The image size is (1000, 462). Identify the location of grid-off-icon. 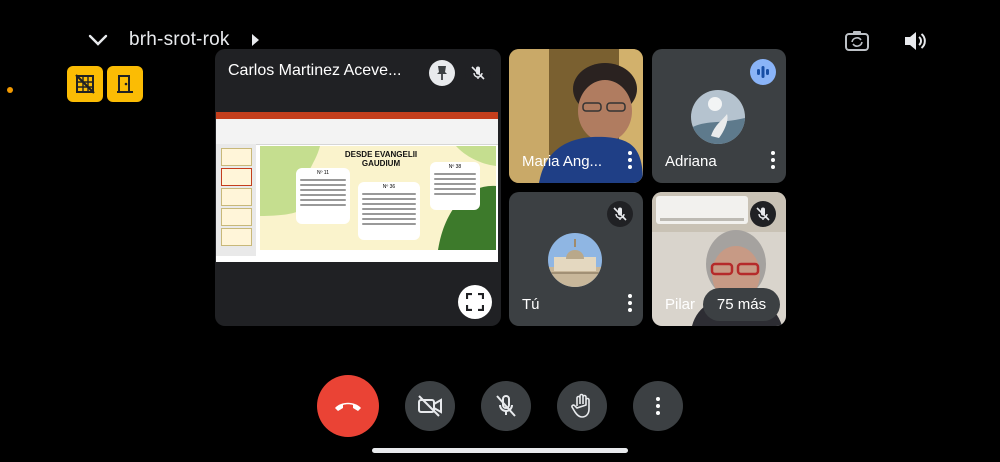
(85, 84).